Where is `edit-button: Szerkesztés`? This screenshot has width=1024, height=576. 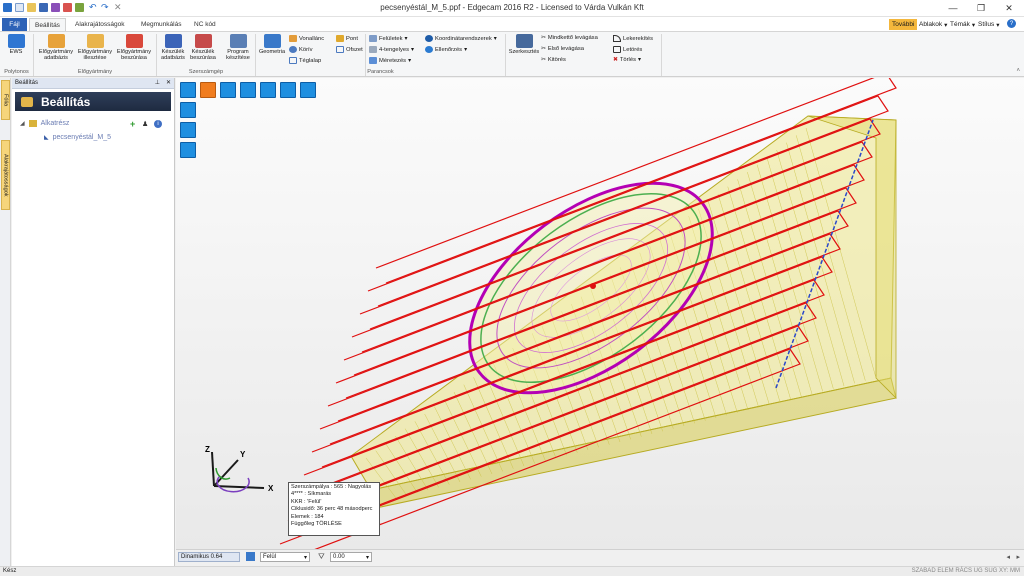 edit-button: Szerkesztés is located at coordinates (524, 44).